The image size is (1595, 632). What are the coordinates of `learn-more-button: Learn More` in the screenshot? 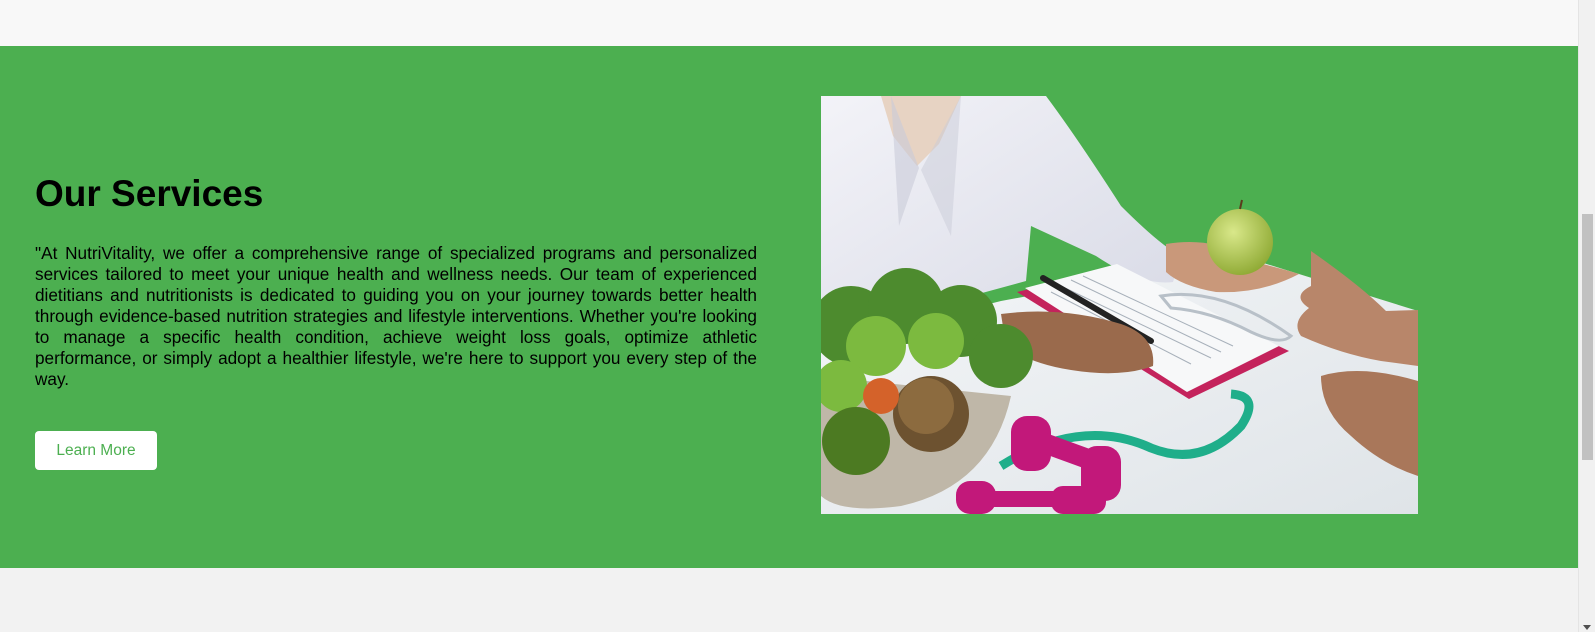 It's located at (96, 450).